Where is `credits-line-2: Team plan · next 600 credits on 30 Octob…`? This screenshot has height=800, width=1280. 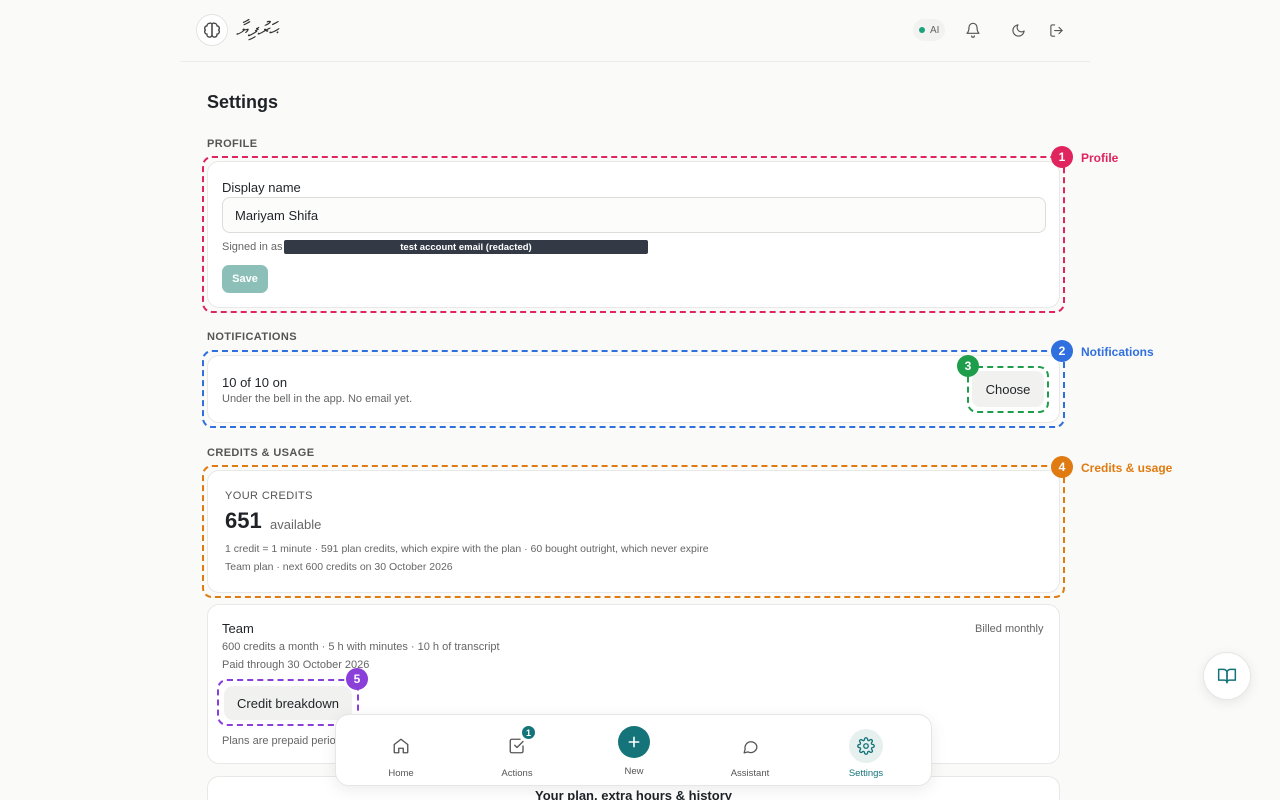 credits-line-2: Team plan · next 600 credits on 30 Octob… is located at coordinates (339, 567).